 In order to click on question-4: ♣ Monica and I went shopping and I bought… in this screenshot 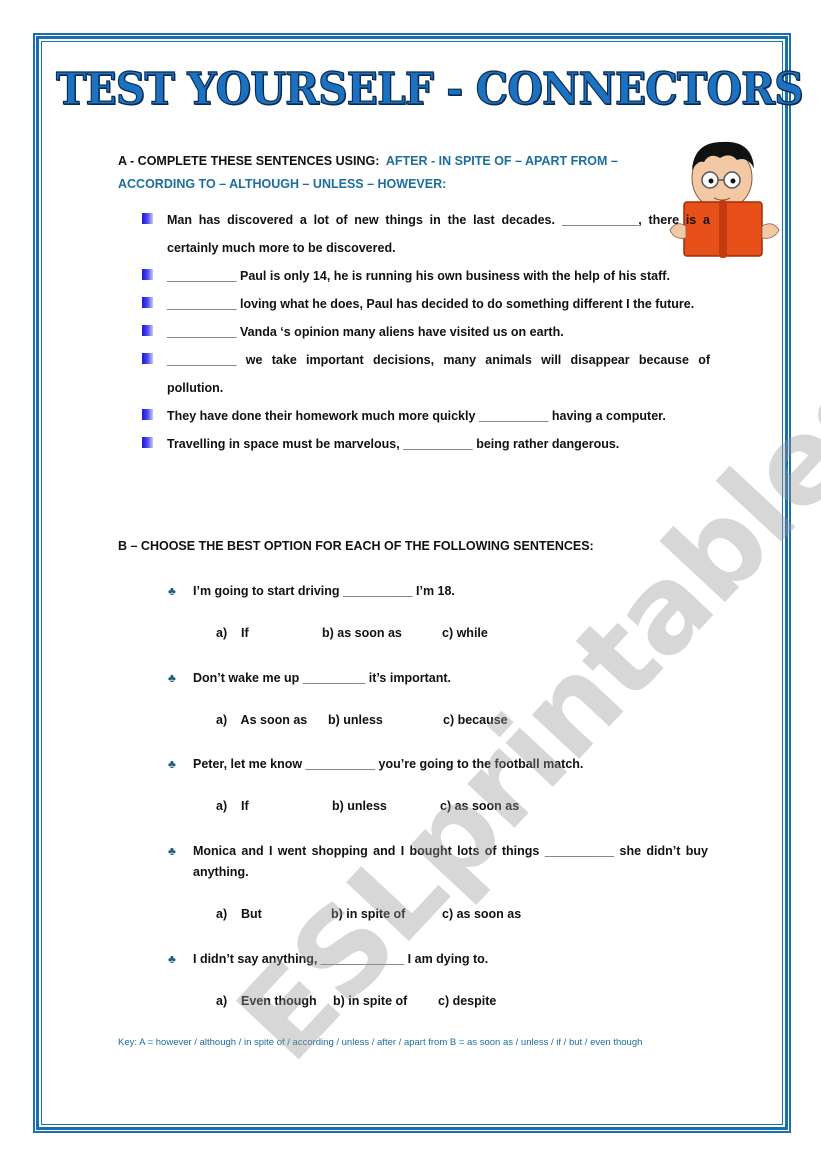, I will do `click(438, 862)`.